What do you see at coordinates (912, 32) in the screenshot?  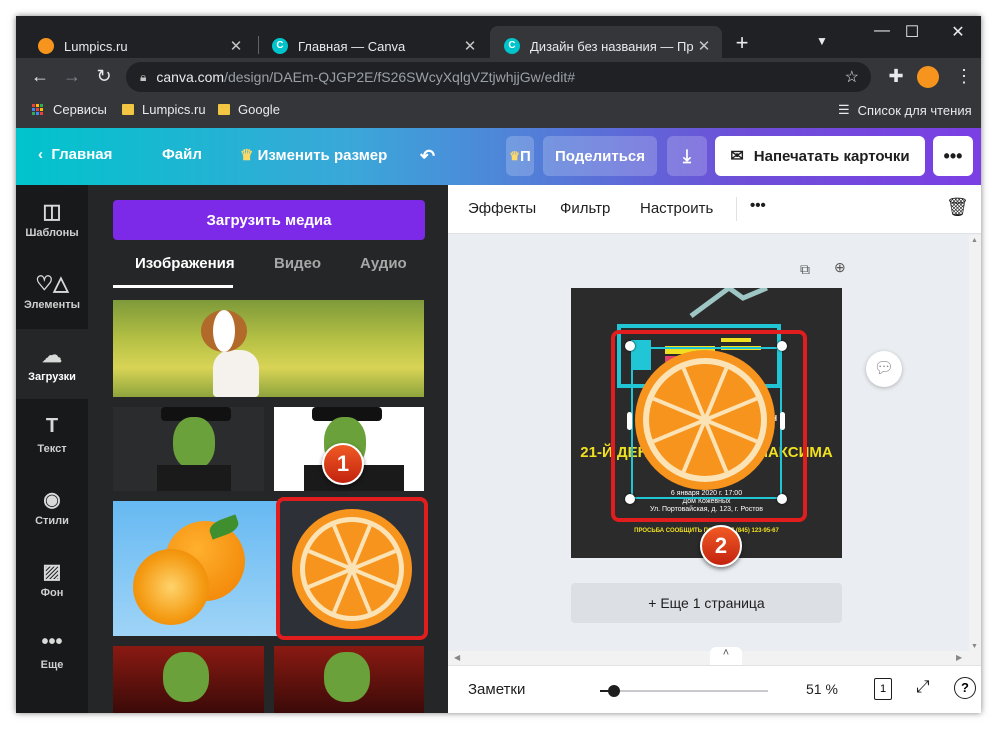 I see `maximize-icon: ☐` at bounding box center [912, 32].